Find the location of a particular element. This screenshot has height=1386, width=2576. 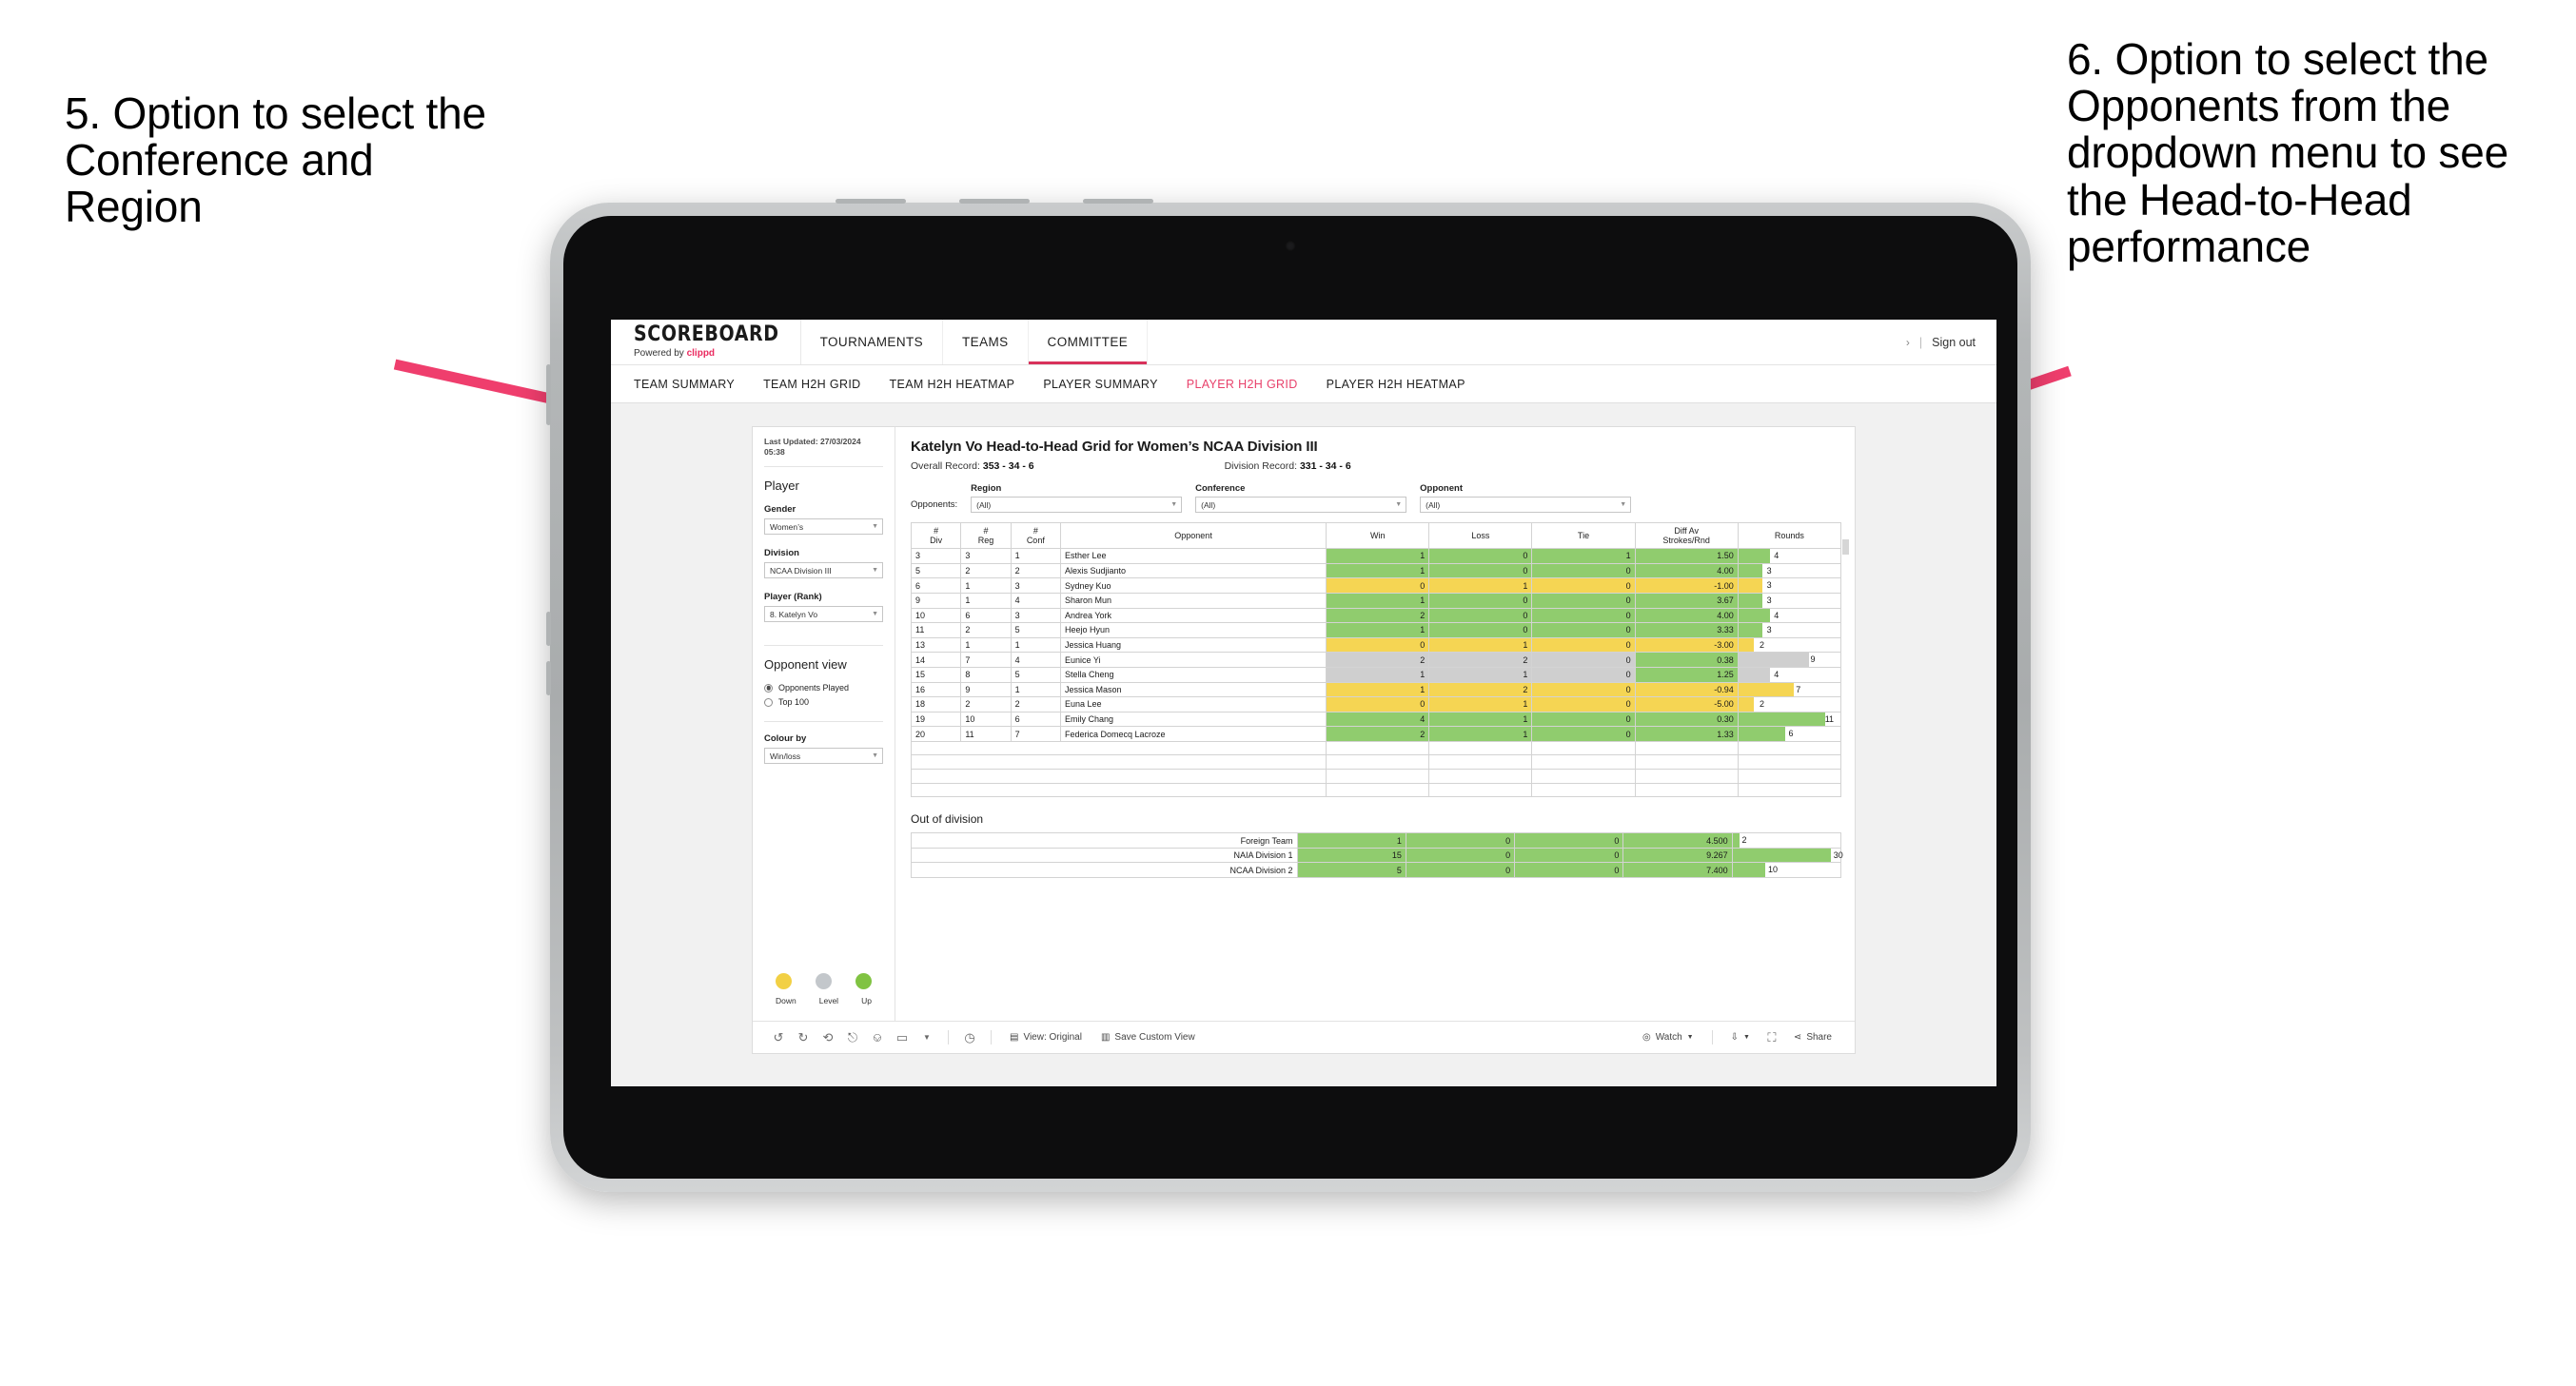

tab-player-h2h-grid: PLAYER H2H GRID is located at coordinates (1253, 384).